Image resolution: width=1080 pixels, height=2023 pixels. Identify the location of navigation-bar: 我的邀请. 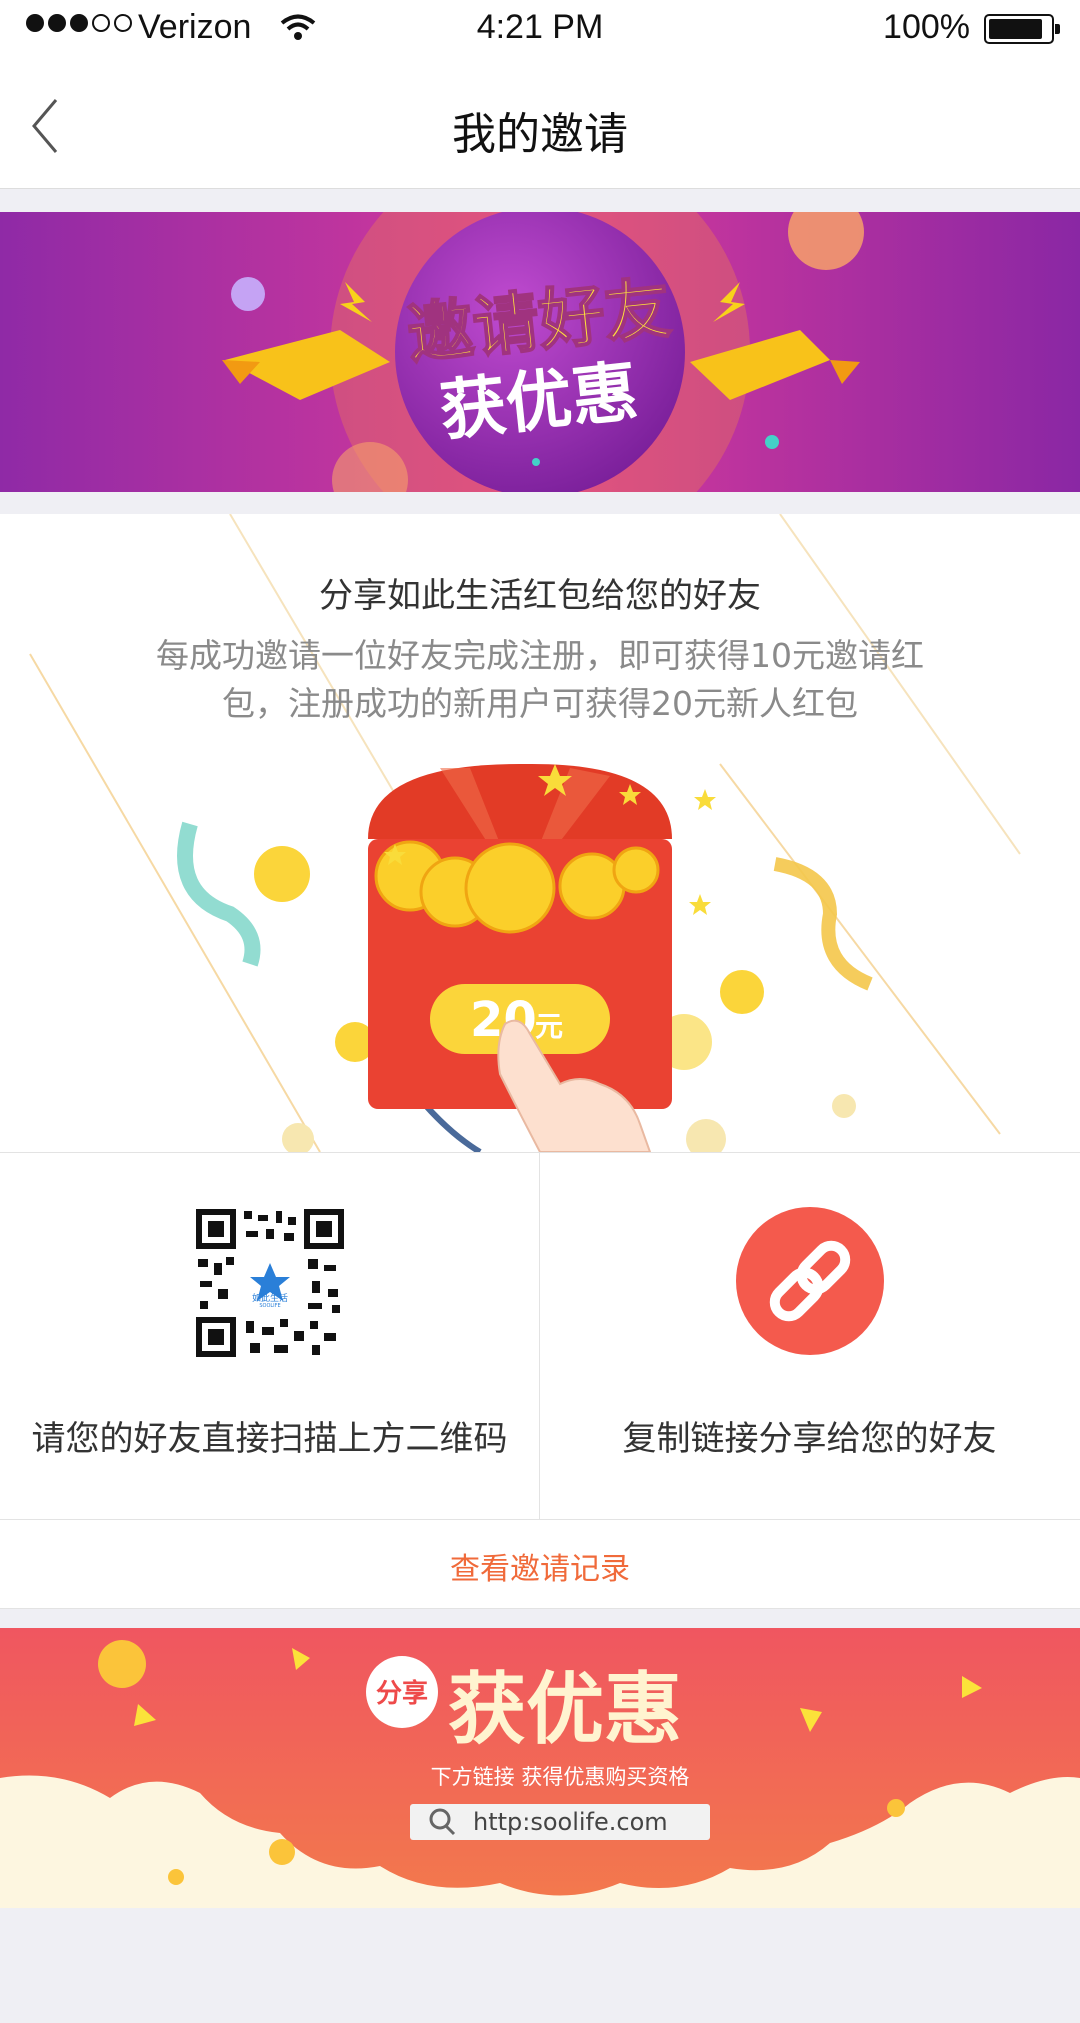
(540, 124).